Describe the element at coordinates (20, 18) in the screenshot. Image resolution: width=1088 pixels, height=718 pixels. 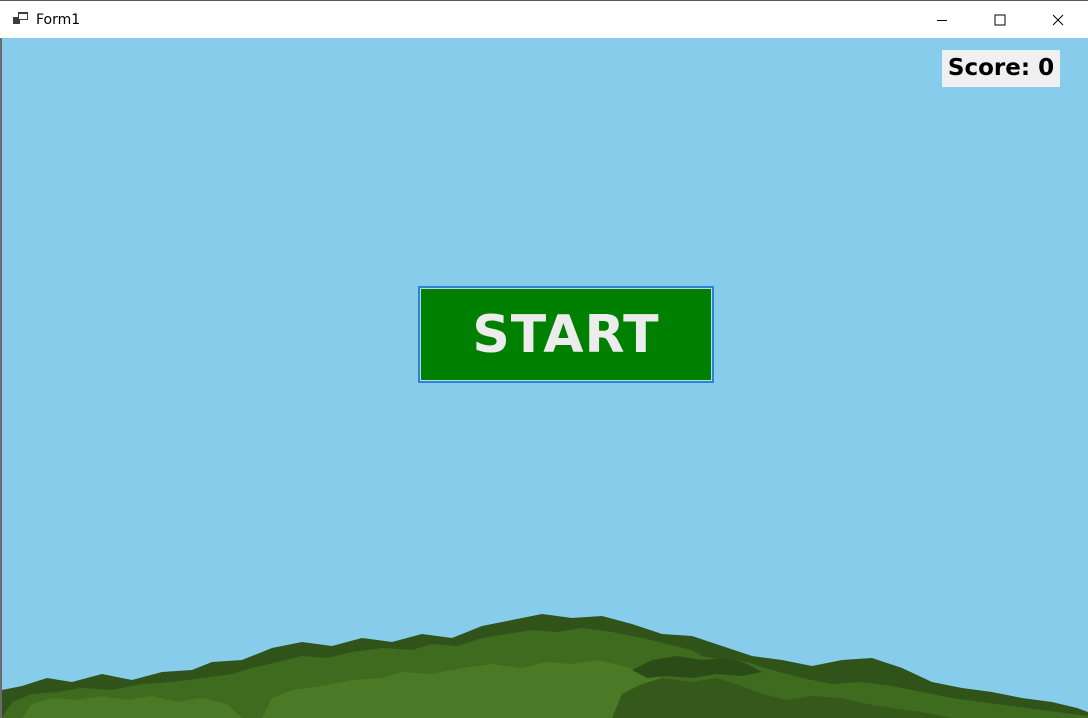
I see `app-window-icon` at that location.